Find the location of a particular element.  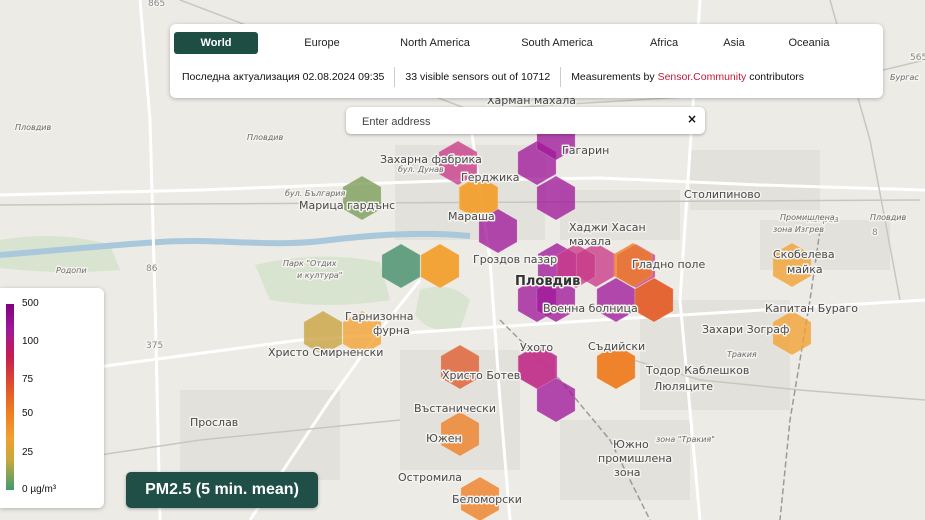

map-label: Южно is located at coordinates (631, 444).